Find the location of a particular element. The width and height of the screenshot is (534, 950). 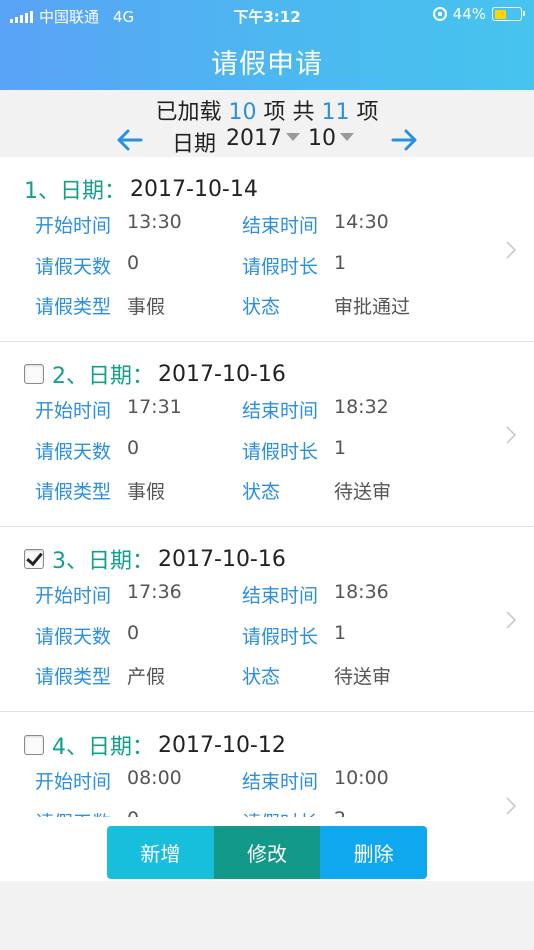

edit-button: 修改 is located at coordinates (267, 852).